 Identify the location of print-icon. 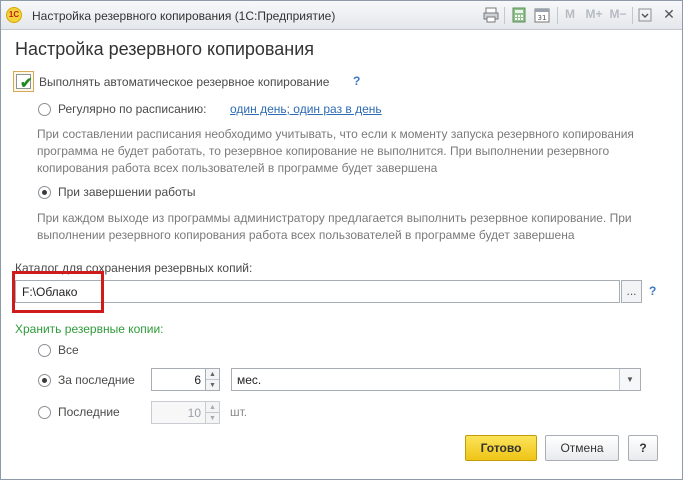
(492, 15).